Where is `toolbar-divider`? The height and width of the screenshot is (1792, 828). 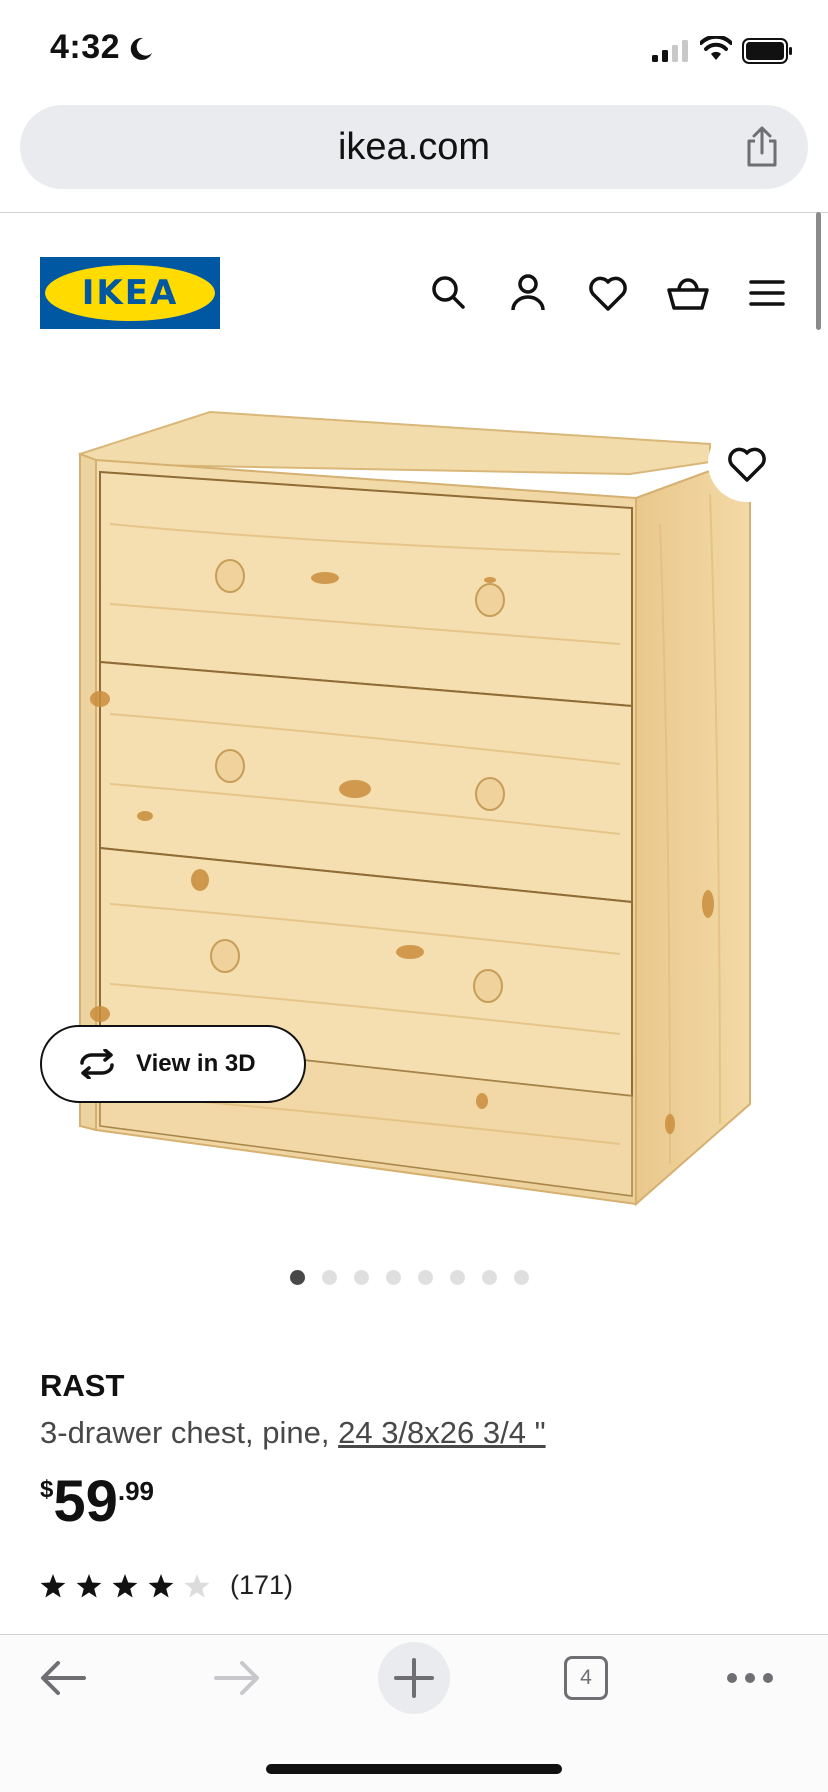 toolbar-divider is located at coordinates (414, 212).